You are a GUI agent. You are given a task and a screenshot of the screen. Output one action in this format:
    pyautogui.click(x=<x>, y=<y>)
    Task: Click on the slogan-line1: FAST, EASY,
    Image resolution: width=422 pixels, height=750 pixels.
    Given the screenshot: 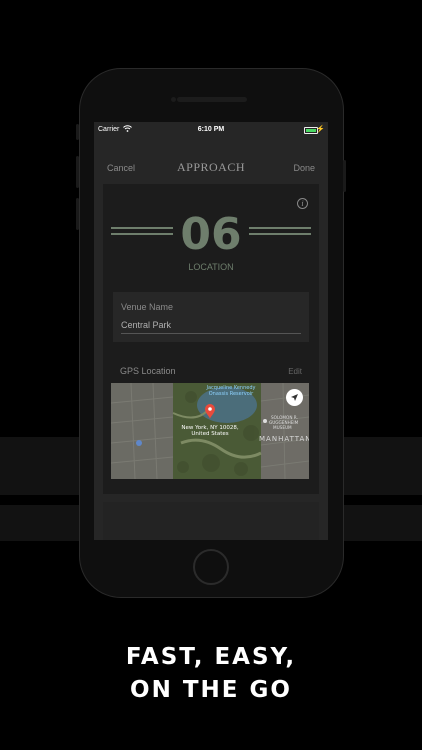 What is the action you would take?
    pyautogui.click(x=211, y=657)
    